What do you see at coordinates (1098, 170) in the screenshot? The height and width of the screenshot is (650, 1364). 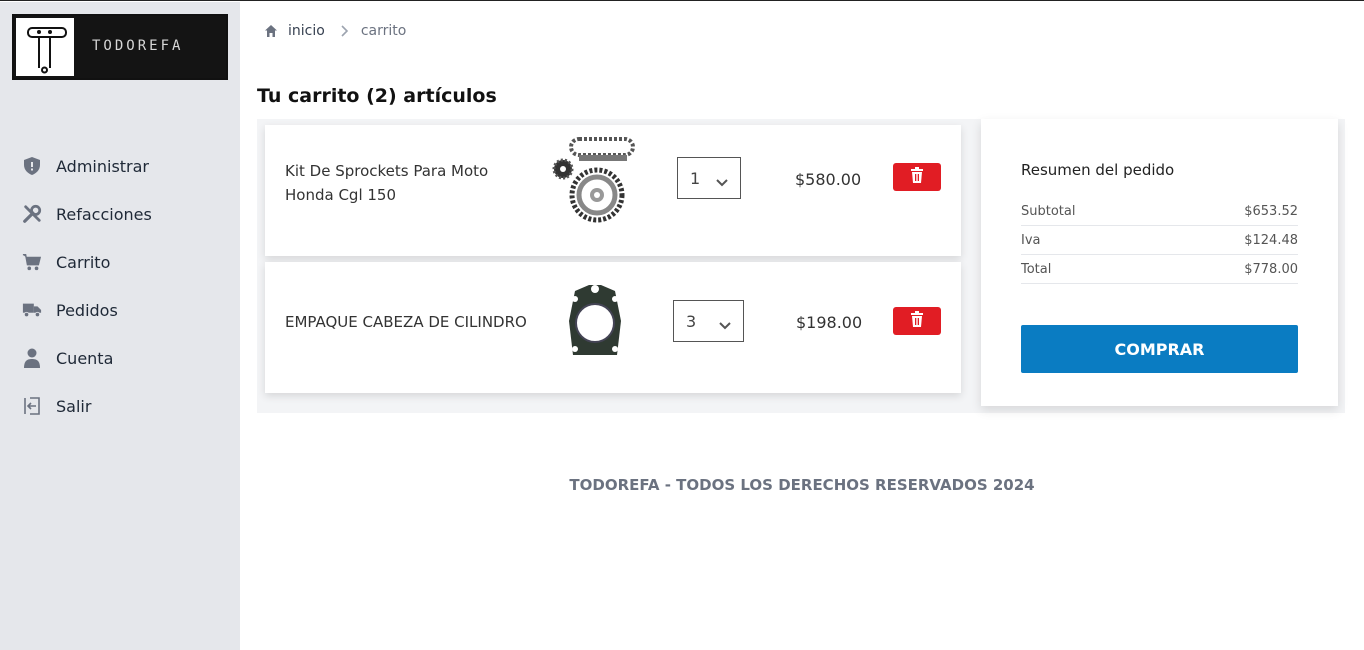 I see `summary-title: Resumen del pedido` at bounding box center [1098, 170].